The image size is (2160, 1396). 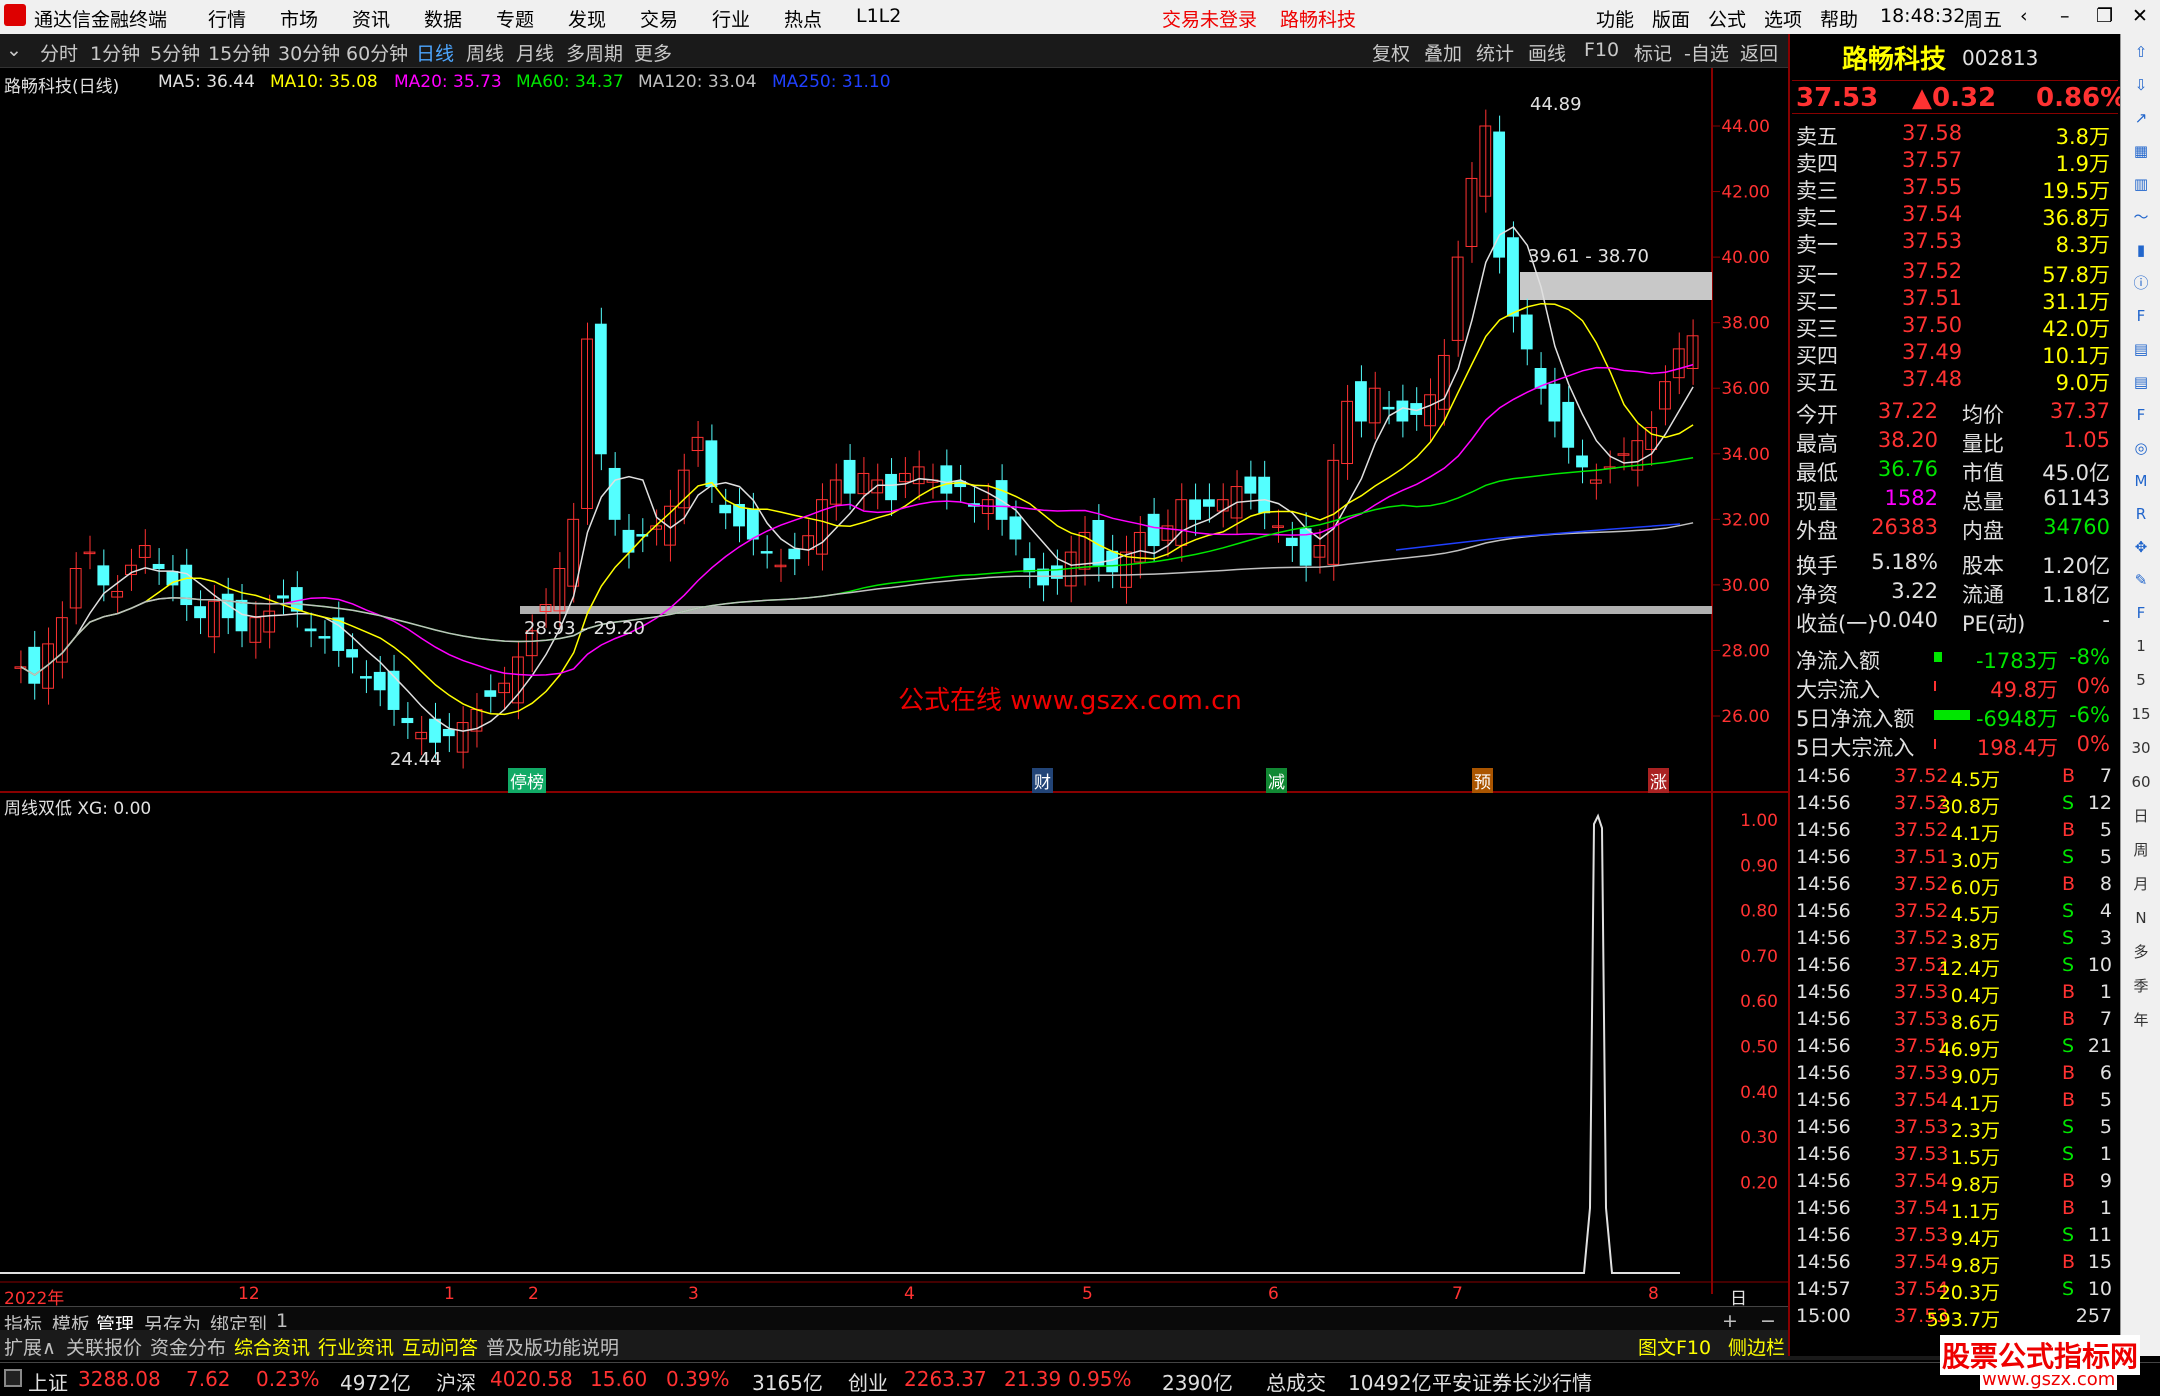 What do you see at coordinates (2141, 986) in the screenshot?
I see `sidebar-period-10: 季` at bounding box center [2141, 986].